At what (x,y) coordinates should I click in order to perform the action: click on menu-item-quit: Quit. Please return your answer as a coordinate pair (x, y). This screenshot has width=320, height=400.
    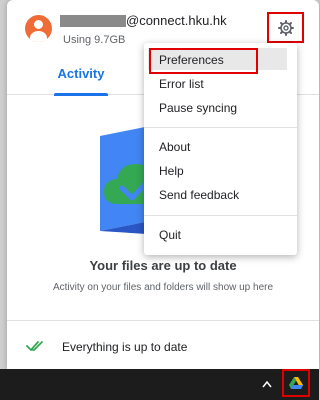
    Looking at the image, I should click on (220, 235).